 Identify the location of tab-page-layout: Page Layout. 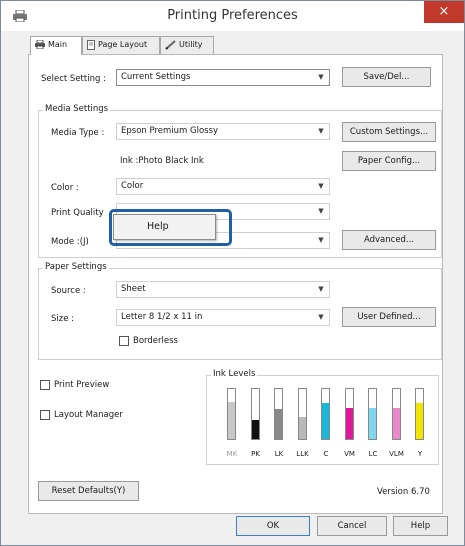
(121, 45).